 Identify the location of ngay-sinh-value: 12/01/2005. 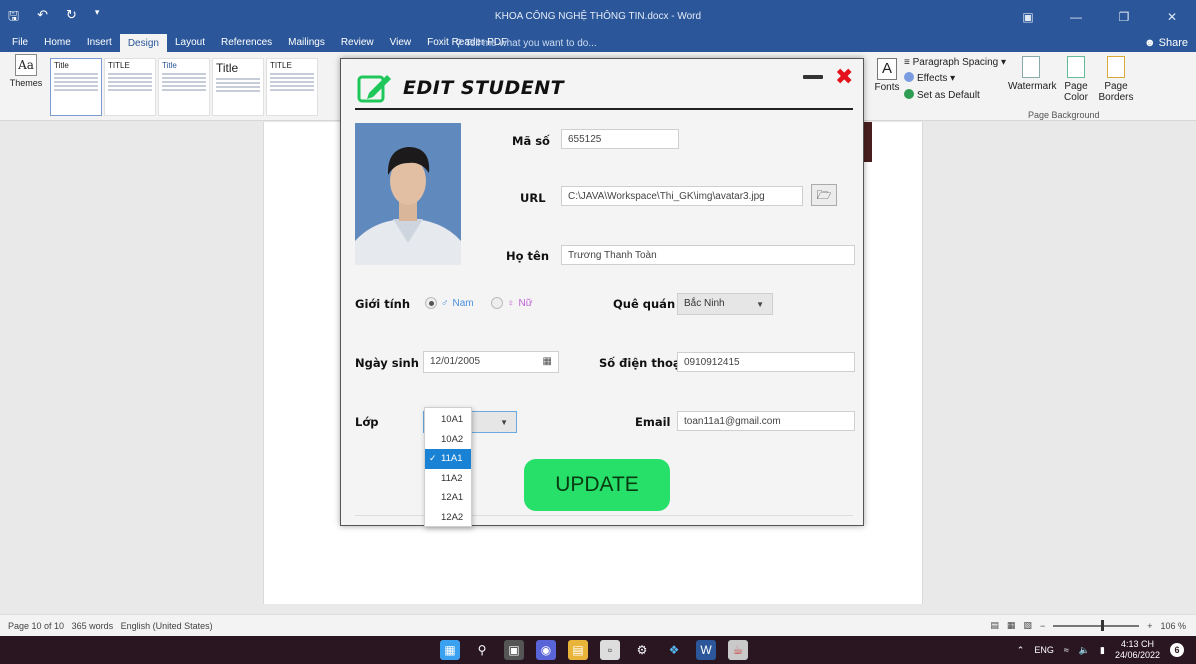
(455, 361).